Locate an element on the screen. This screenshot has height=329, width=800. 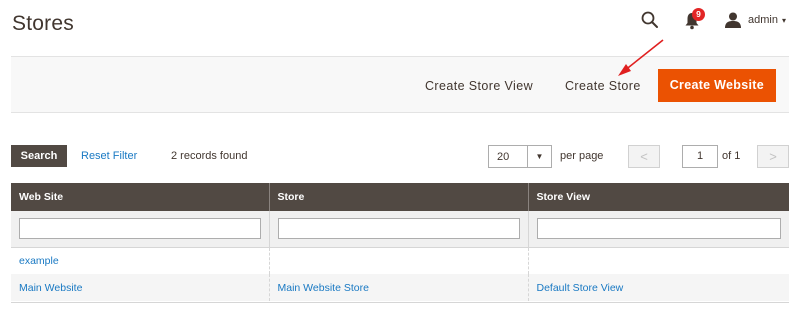
records-found-count: 2 records found is located at coordinates (209, 156).